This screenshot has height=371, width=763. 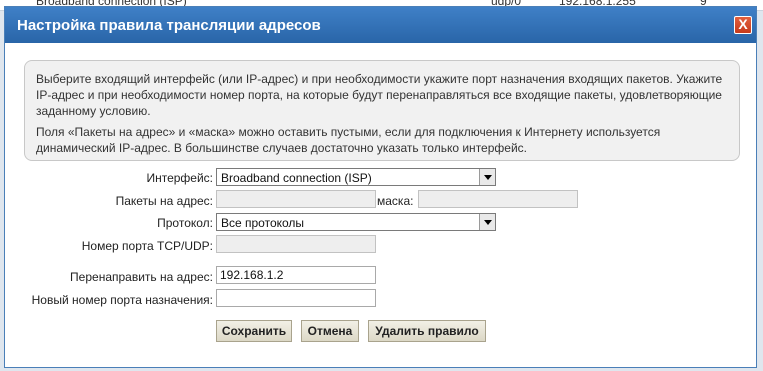 What do you see at coordinates (296, 244) in the screenshot?
I see `port-input` at bounding box center [296, 244].